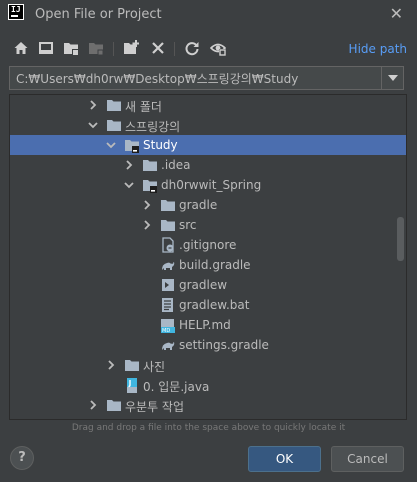  Describe the element at coordinates (176, 165) in the screenshot. I see `tree-row-label: .idea` at that location.